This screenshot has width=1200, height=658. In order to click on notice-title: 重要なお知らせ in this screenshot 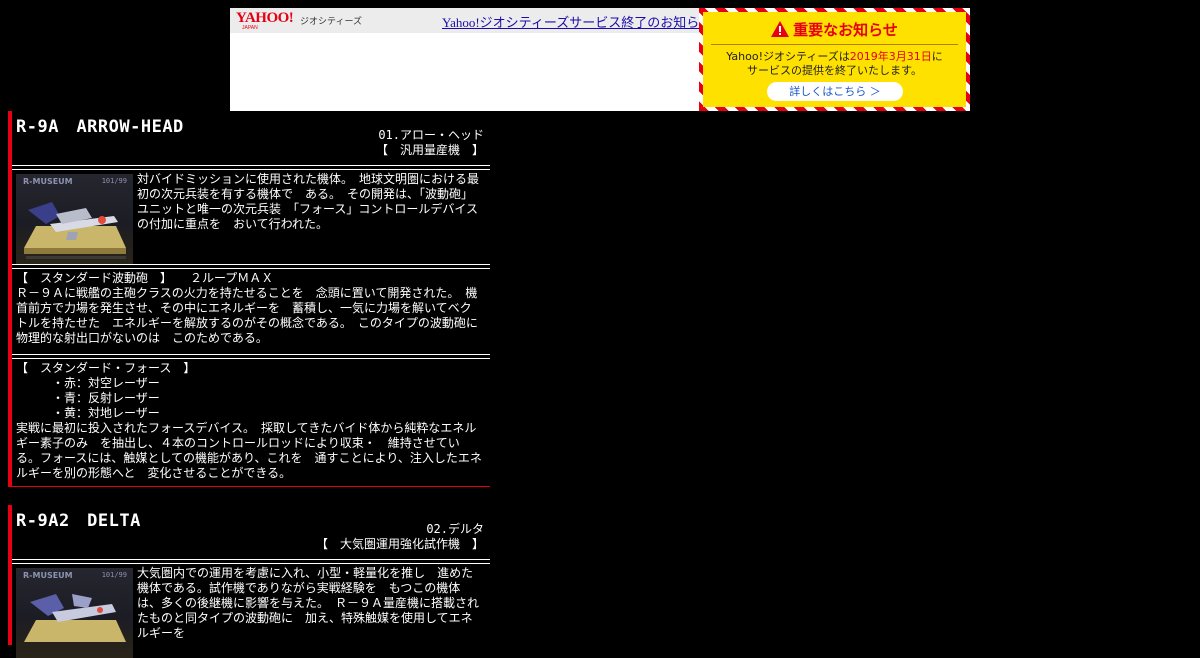, I will do `click(834, 29)`.